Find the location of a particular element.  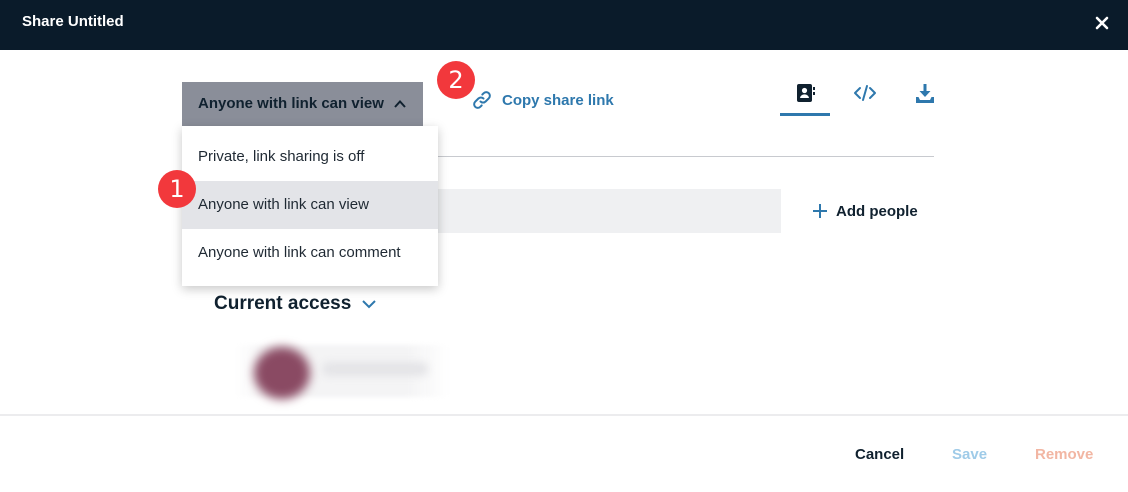

chevron-down-icon is located at coordinates (369, 304).